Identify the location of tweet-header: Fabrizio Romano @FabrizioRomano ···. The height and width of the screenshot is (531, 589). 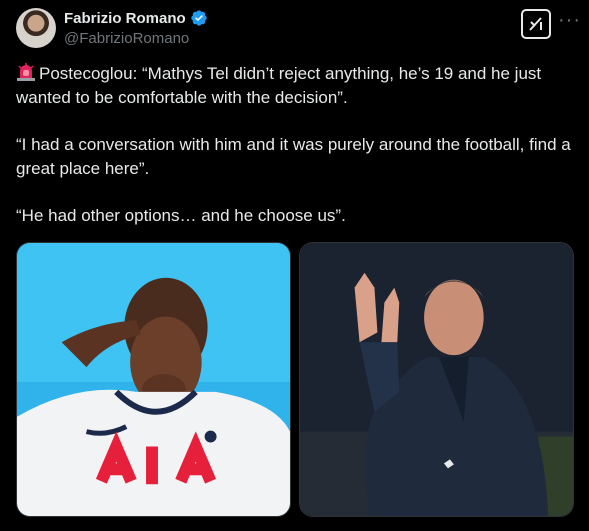
(298, 29).